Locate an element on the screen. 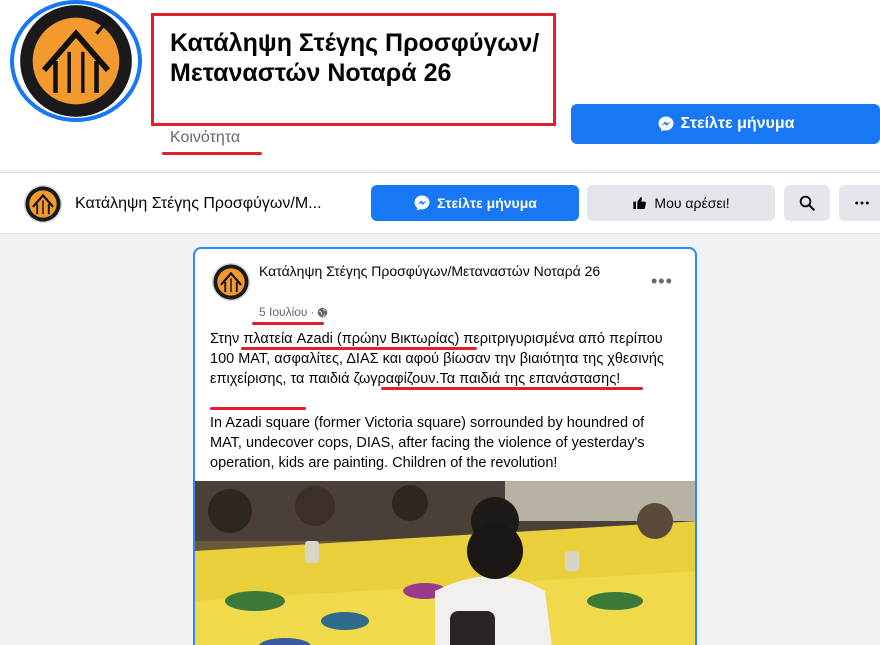 This screenshot has height=645, width=880. page-logo is located at coordinates (76, 61).